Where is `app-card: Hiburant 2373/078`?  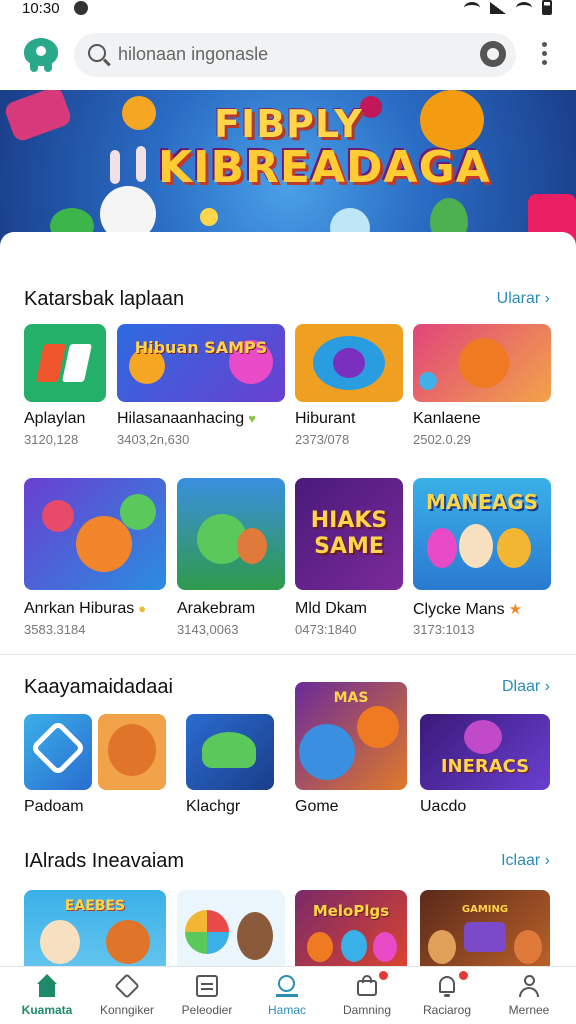
app-card: Hiburant 2373/078 is located at coordinates (349, 389).